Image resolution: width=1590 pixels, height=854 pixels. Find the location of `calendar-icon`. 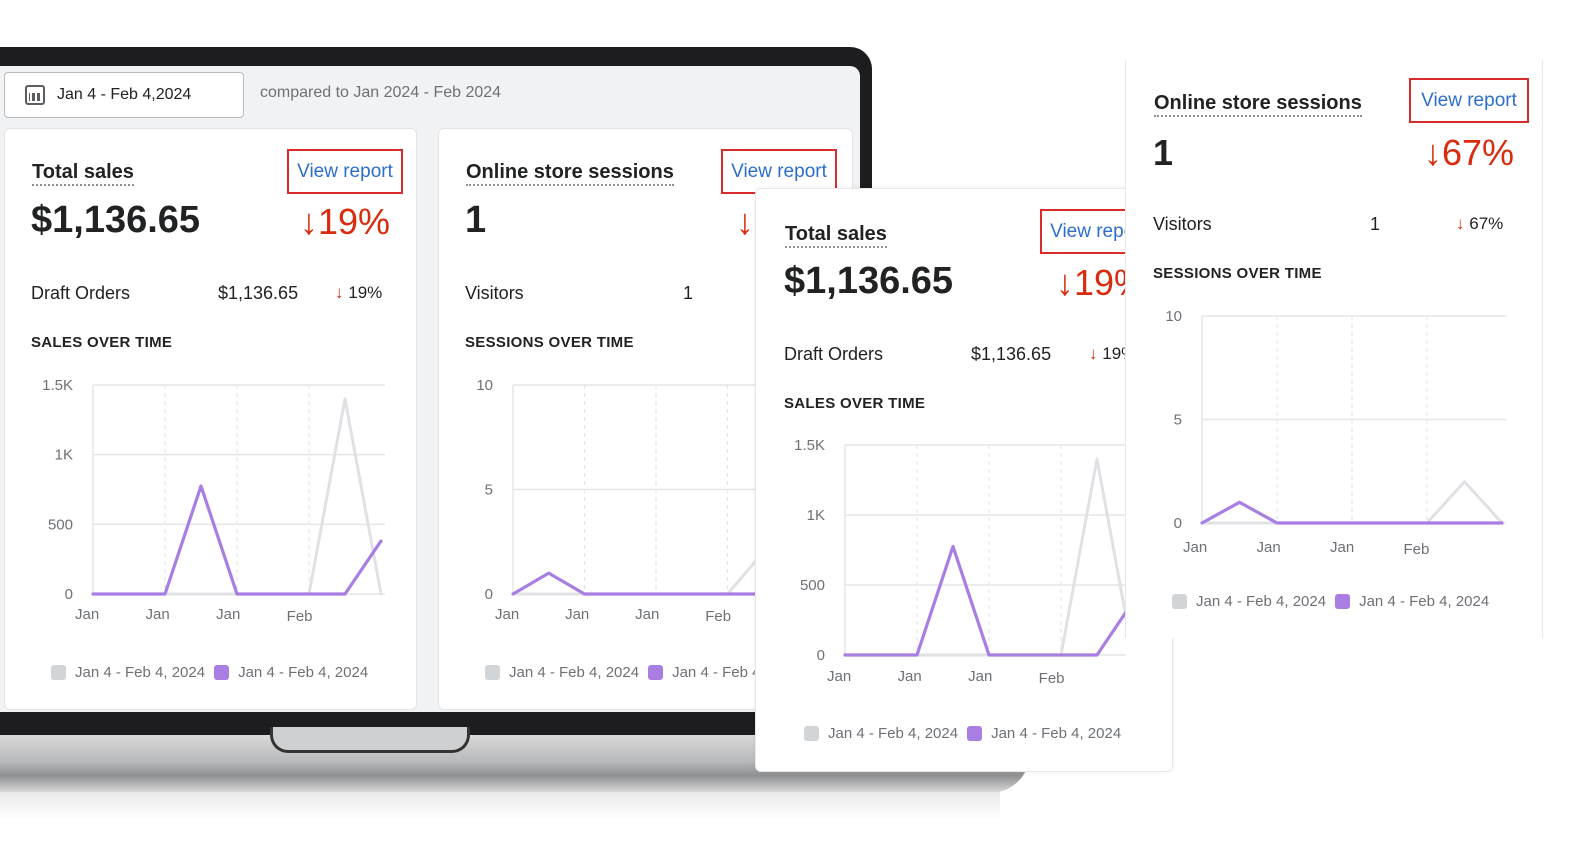

calendar-icon is located at coordinates (35, 95).